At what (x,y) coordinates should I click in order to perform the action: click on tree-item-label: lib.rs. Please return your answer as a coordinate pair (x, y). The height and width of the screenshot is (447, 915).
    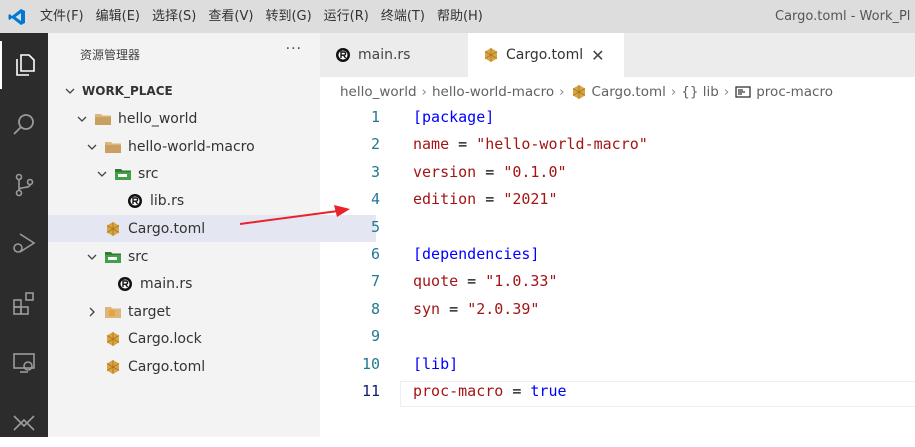
    Looking at the image, I should click on (167, 200).